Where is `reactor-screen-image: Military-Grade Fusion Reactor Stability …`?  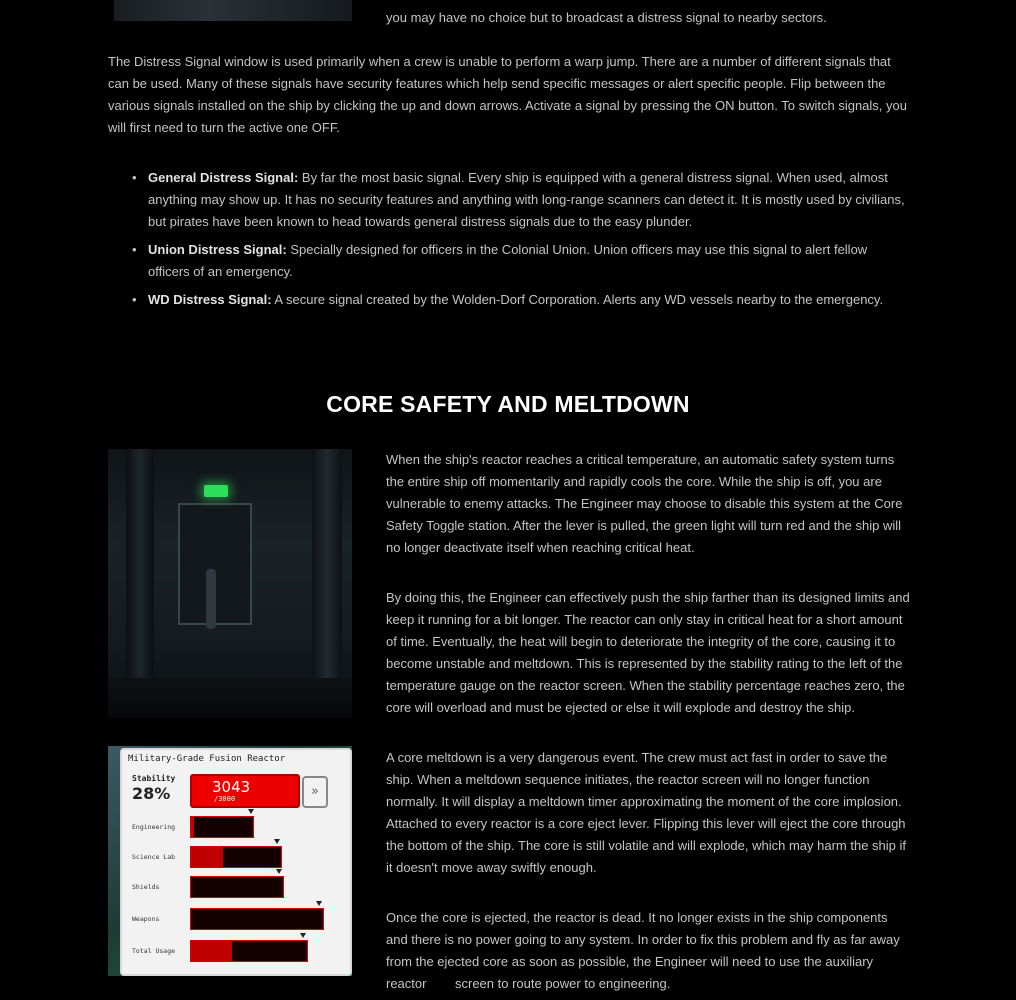
reactor-screen-image: Military-Grade Fusion Reactor Stability … is located at coordinates (230, 861).